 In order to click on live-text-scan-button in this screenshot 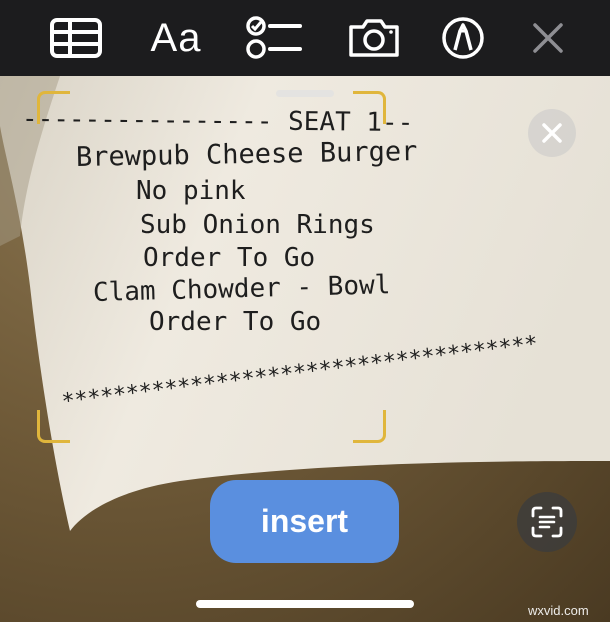, I will do `click(547, 522)`.